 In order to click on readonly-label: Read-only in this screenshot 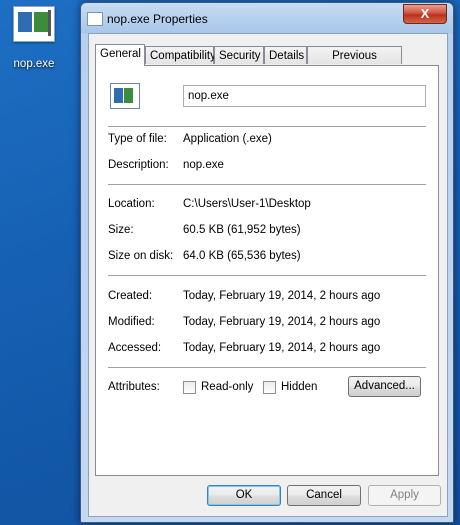, I will do `click(227, 387)`.